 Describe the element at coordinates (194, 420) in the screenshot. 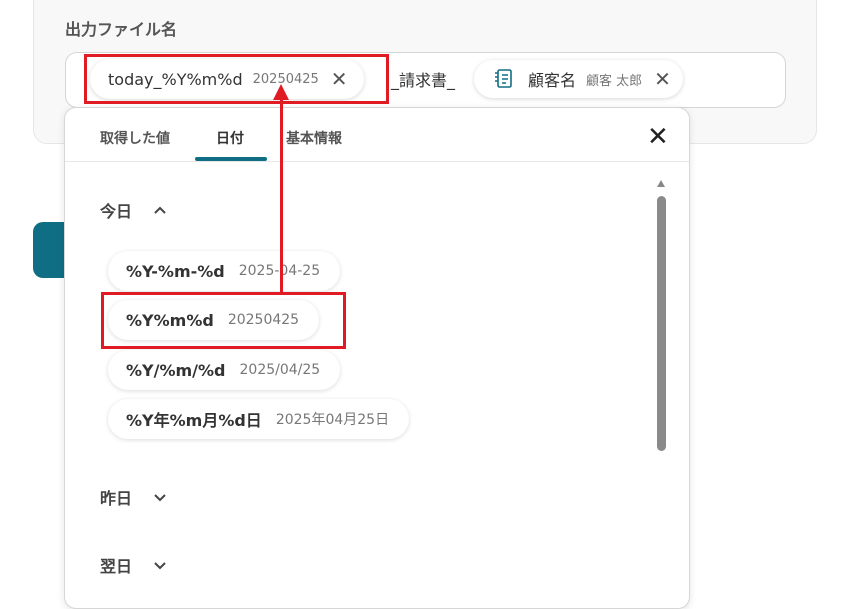

I see `option-format: %Y年%m月%d日` at that location.